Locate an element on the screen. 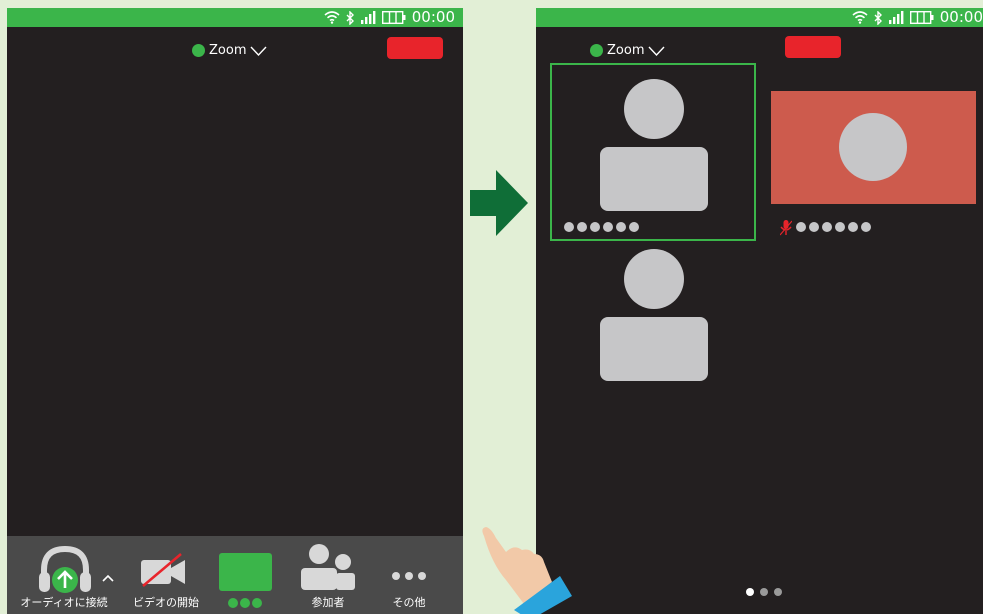  participants-icon is located at coordinates (328, 567).